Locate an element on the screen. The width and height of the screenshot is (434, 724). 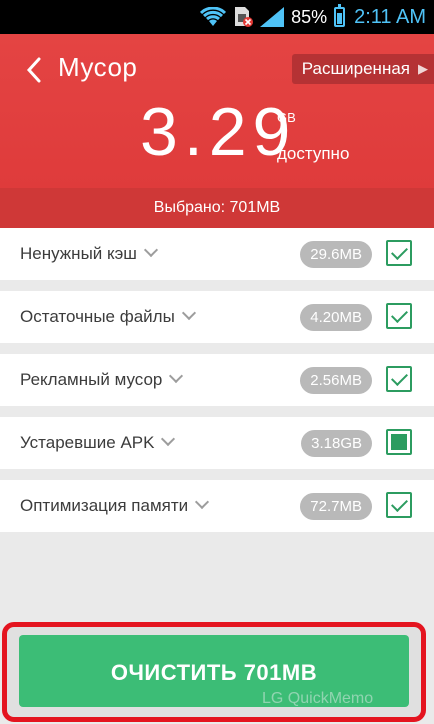
chevron-left-icon is located at coordinates (33, 70).